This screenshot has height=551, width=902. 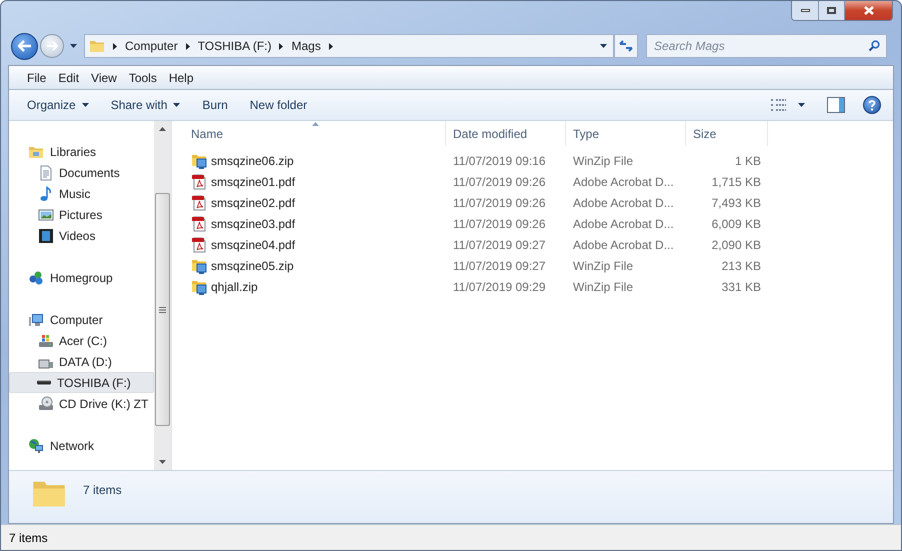 I want to click on nav-item: Homegroup, so click(x=82, y=277).